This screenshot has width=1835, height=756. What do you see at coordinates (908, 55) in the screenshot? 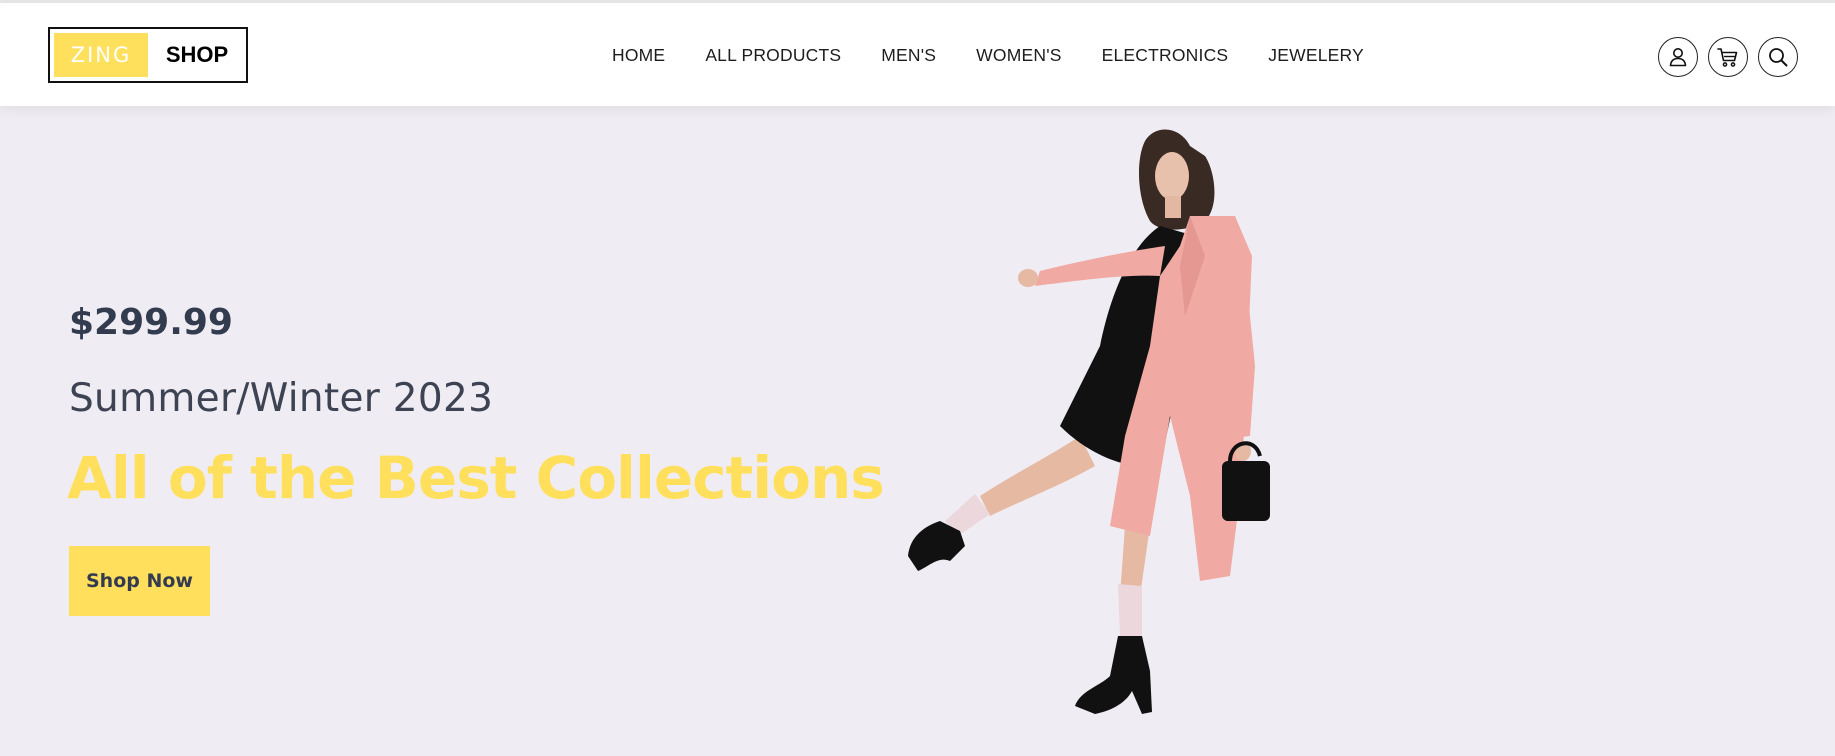
I see `nav-mens: MEN'S` at bounding box center [908, 55].